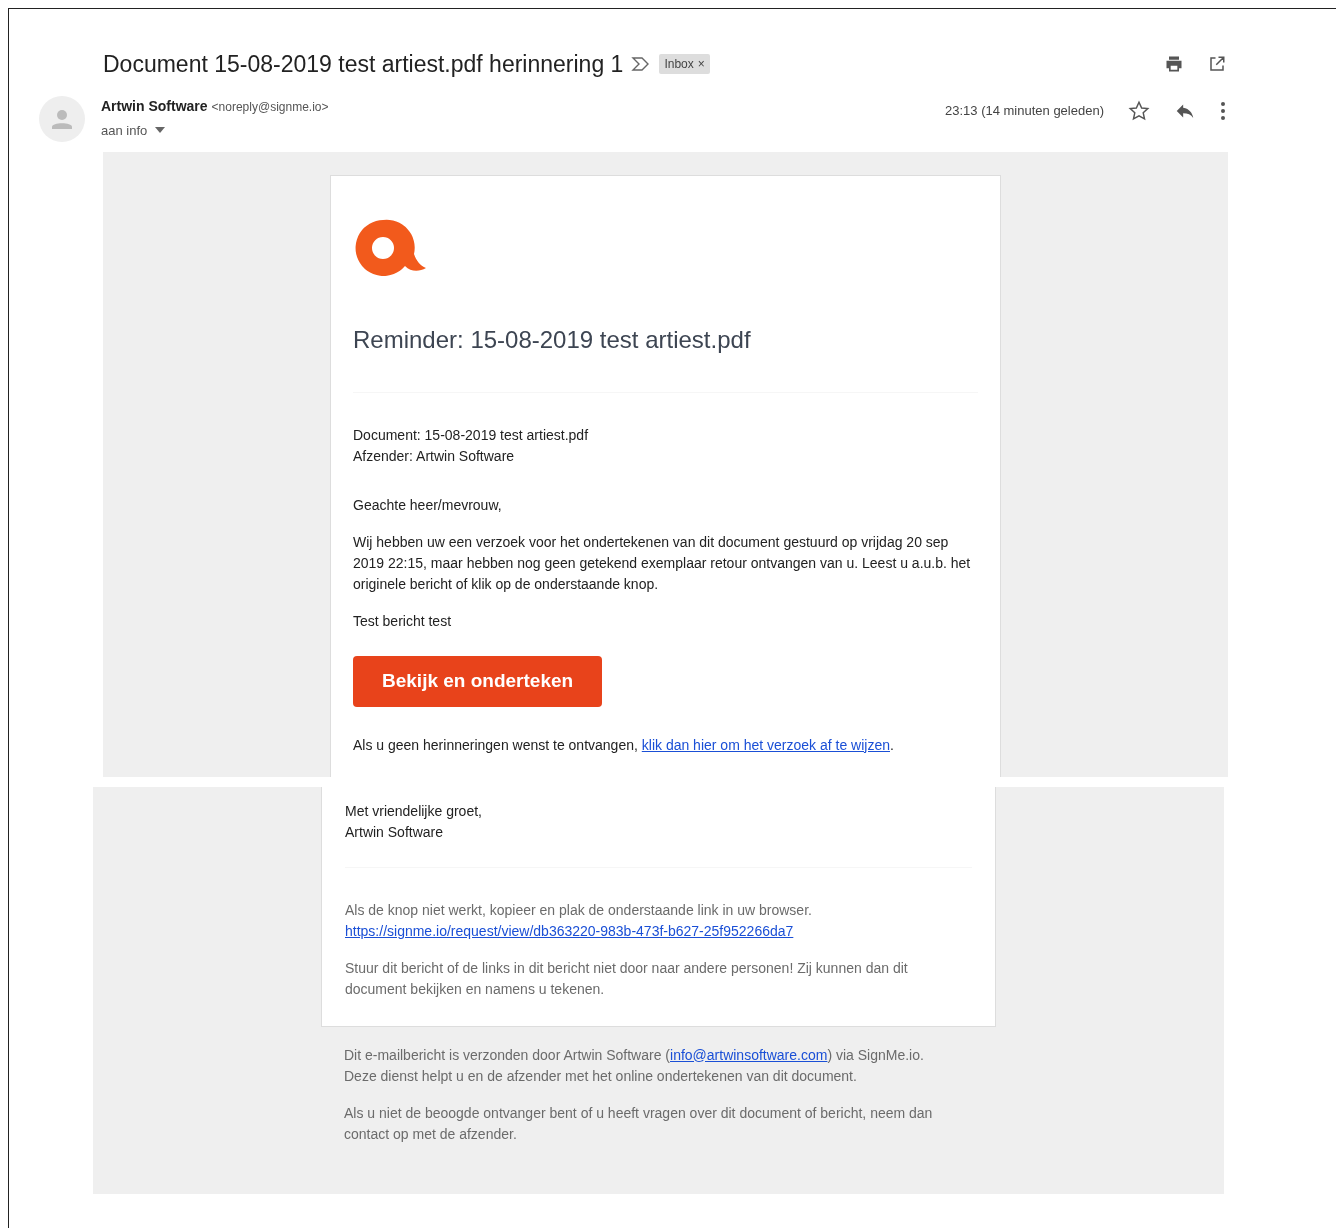  I want to click on body-paragraph: Wij hebben uw een verzoek voor het ondertekenen van dit document gestuurd op vrijdag 20 sep 2019 22:15, maar hebben nog geen getekend exemplaar retour ontvangen van u. Leest u a.u.b. het originele bericht of klik op de onderstaande knop., so click(662, 564).